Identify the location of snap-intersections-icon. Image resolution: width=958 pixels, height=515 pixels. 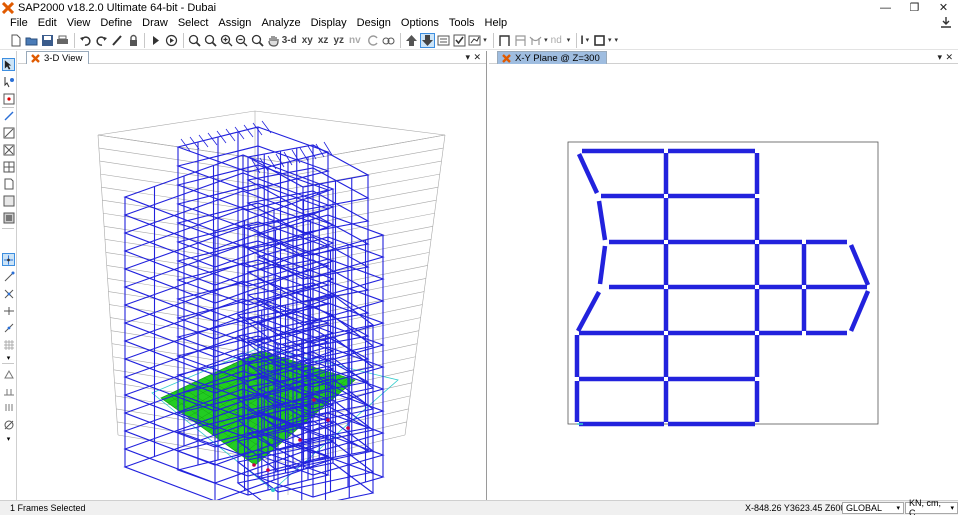
(8, 293).